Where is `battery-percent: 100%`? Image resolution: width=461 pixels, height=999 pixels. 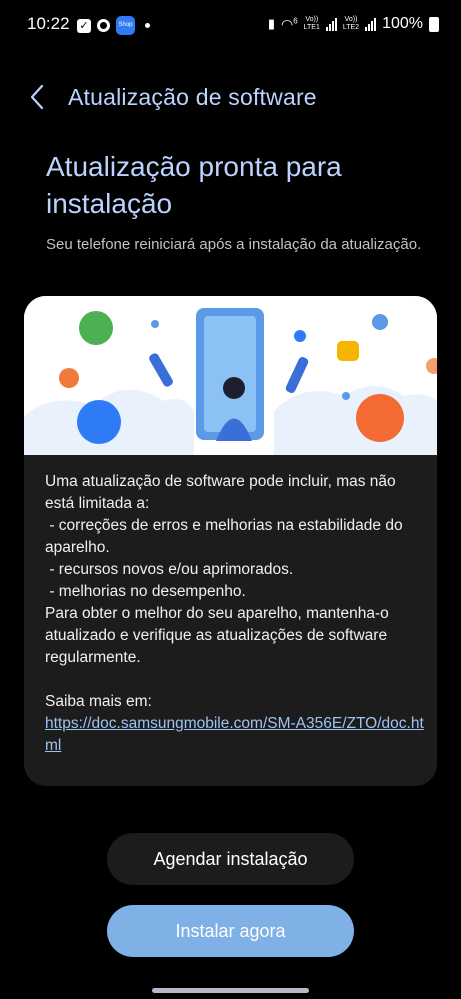
battery-percent: 100% is located at coordinates (402, 23).